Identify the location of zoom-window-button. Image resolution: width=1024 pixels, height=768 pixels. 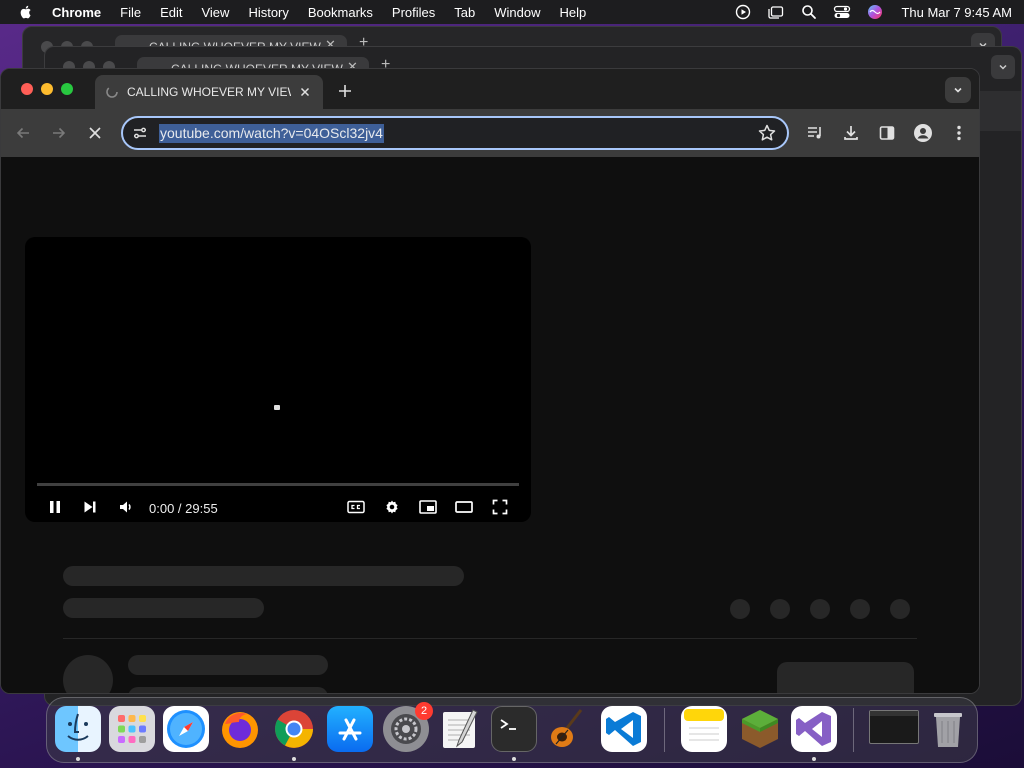
(67, 89).